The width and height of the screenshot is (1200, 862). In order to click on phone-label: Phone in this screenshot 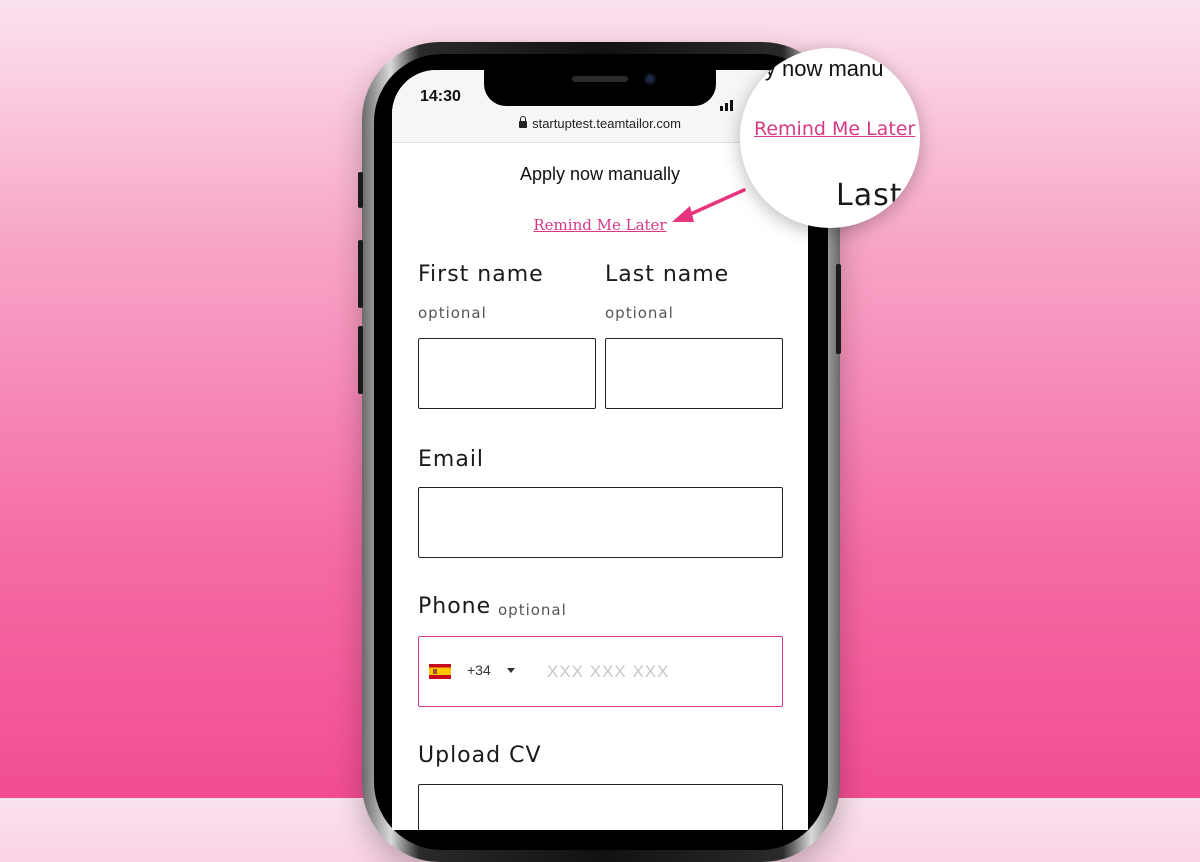, I will do `click(455, 606)`.